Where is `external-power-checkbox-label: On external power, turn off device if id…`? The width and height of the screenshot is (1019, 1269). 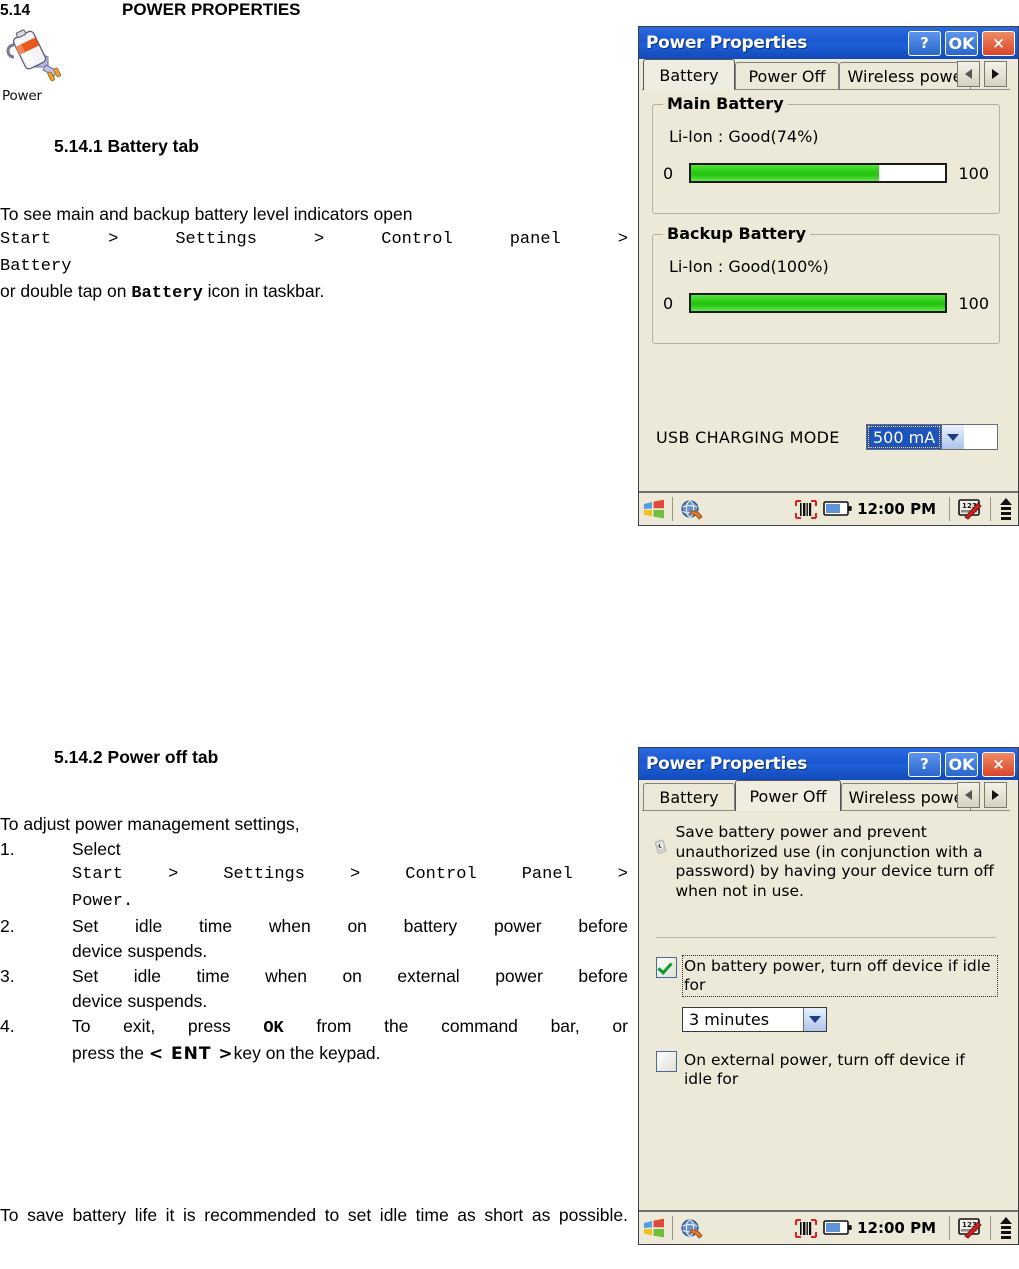 external-power-checkbox-label: On external power, turn off device if id… is located at coordinates (840, 1070).